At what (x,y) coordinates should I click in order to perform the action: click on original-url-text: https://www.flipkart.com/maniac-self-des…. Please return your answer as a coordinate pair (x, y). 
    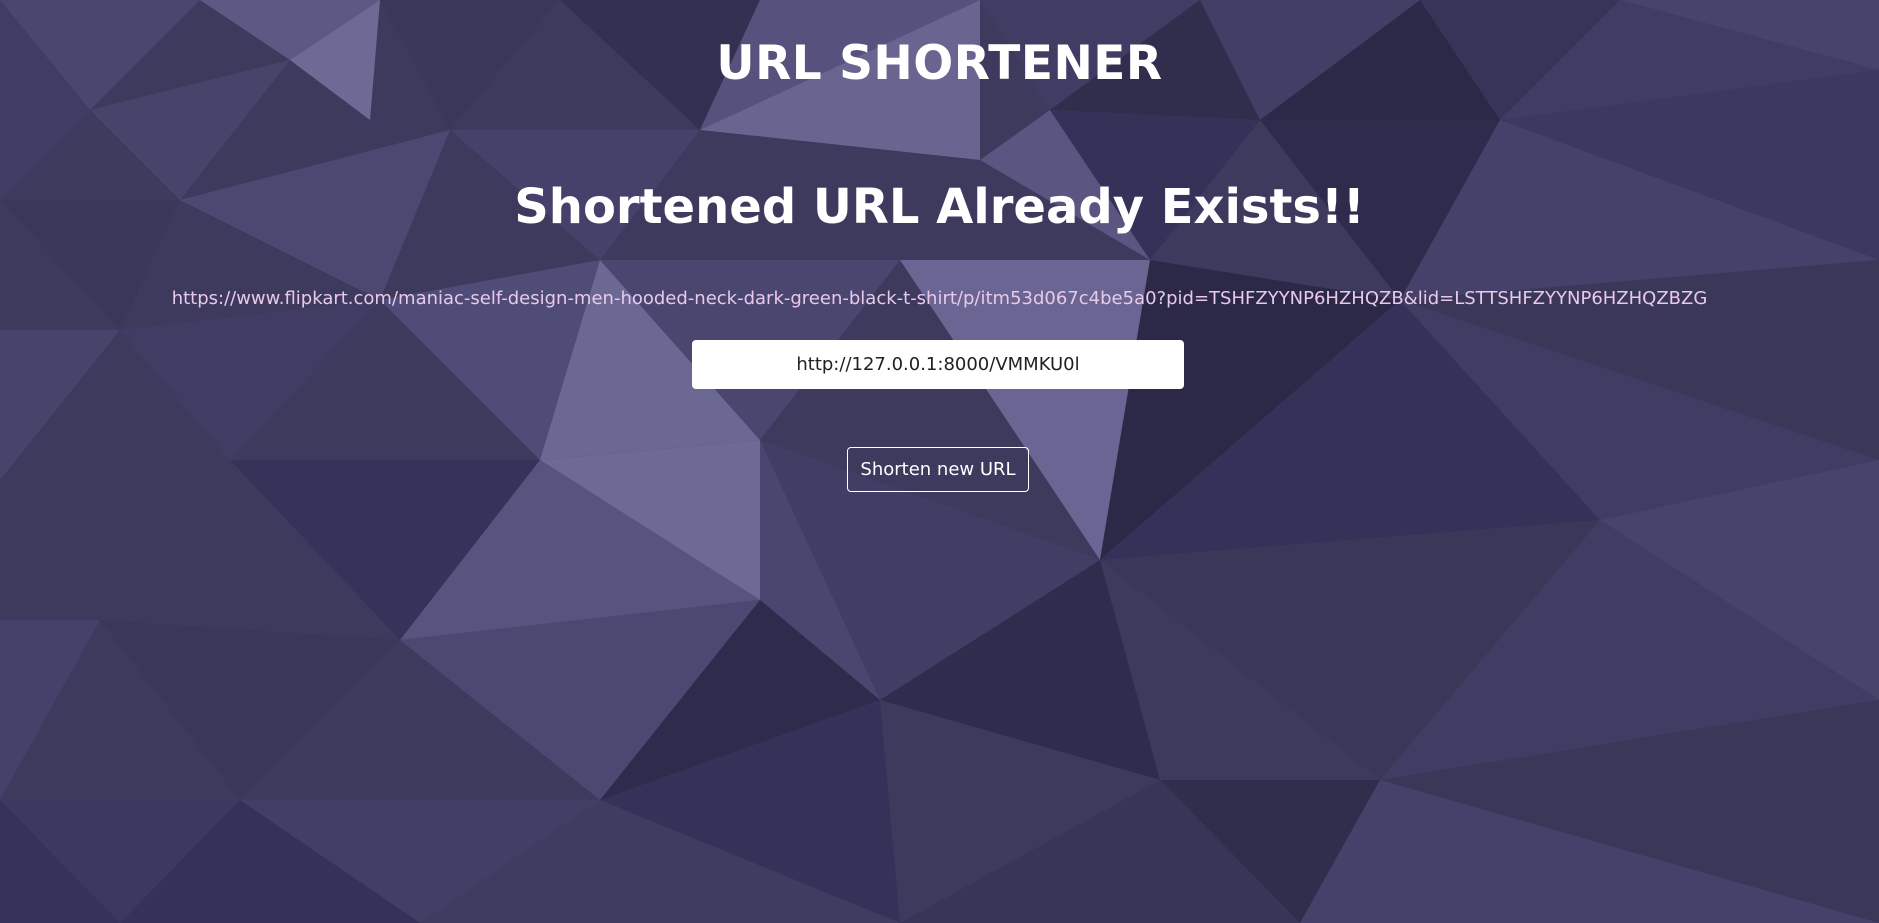
    Looking at the image, I should click on (939, 298).